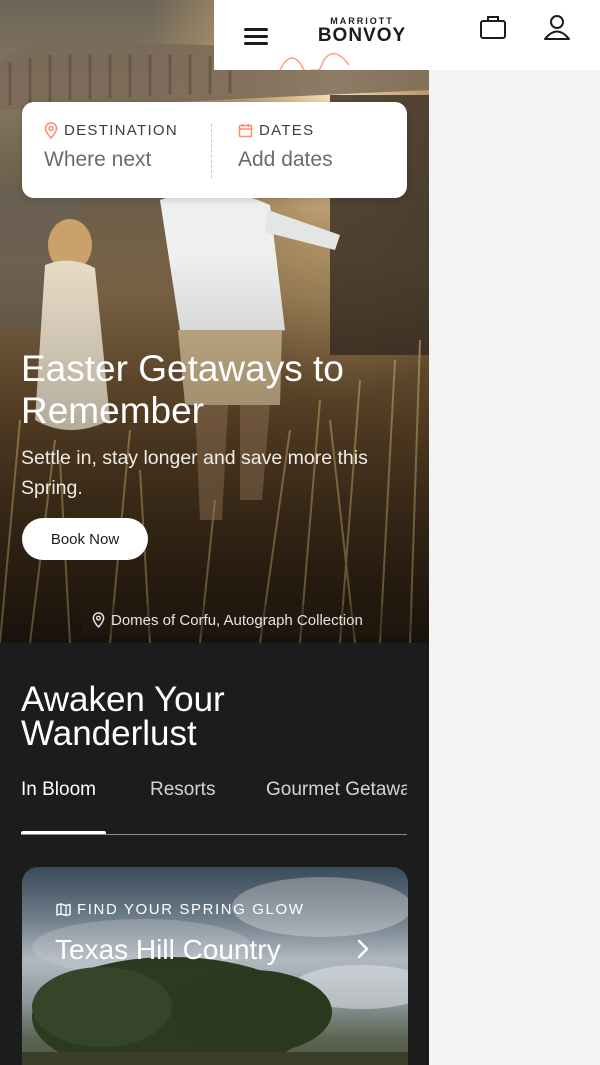 Image resolution: width=600 pixels, height=1065 pixels. Describe the element at coordinates (58, 790) in the screenshot. I see `tab-in-bloom: In Bloom` at that location.